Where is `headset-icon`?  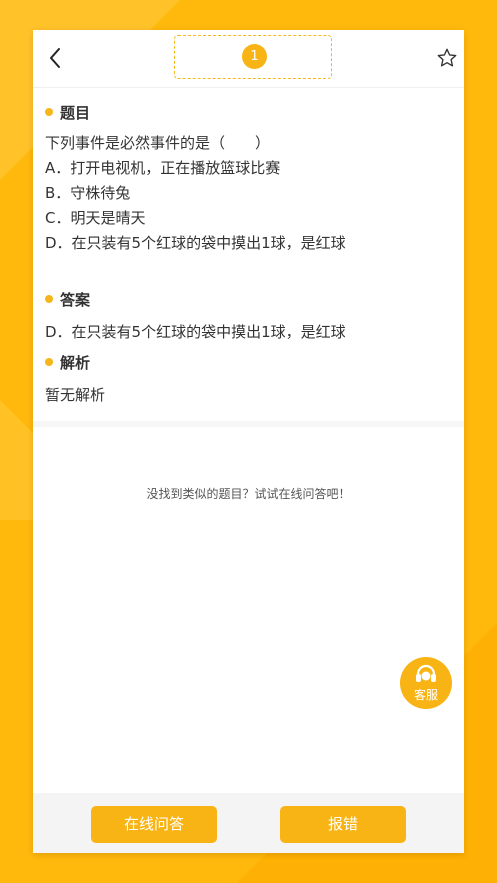
headset-icon is located at coordinates (426, 673).